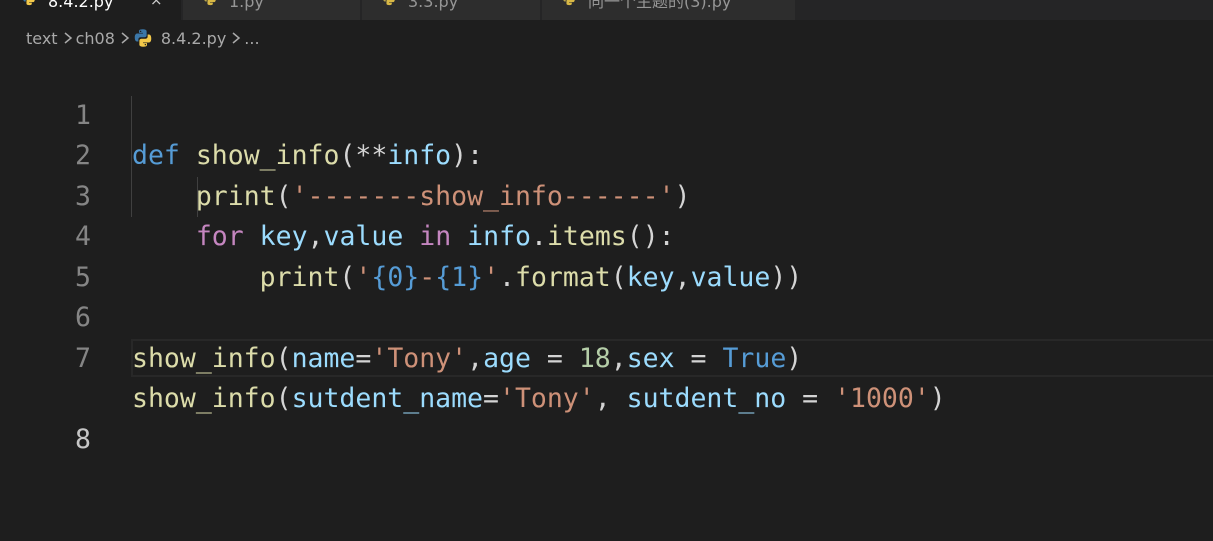 The width and height of the screenshot is (1213, 541). I want to click on editor-tab-bar: 8.4.2.py × 1.py 3.3.py 同一个主题的(3).py, so click(606, 10).